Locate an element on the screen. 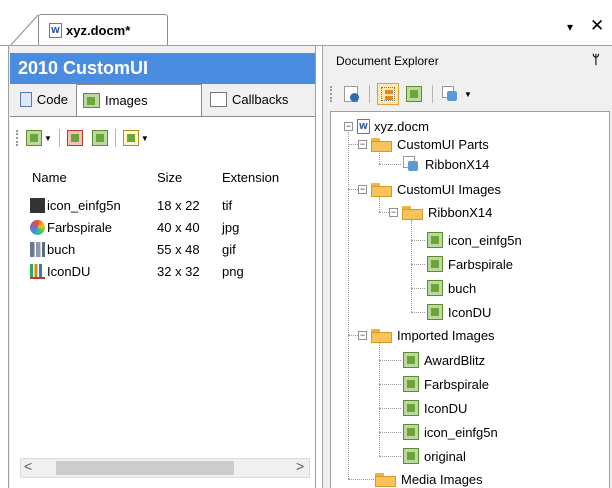  tab-code-label: Code is located at coordinates (52, 99).